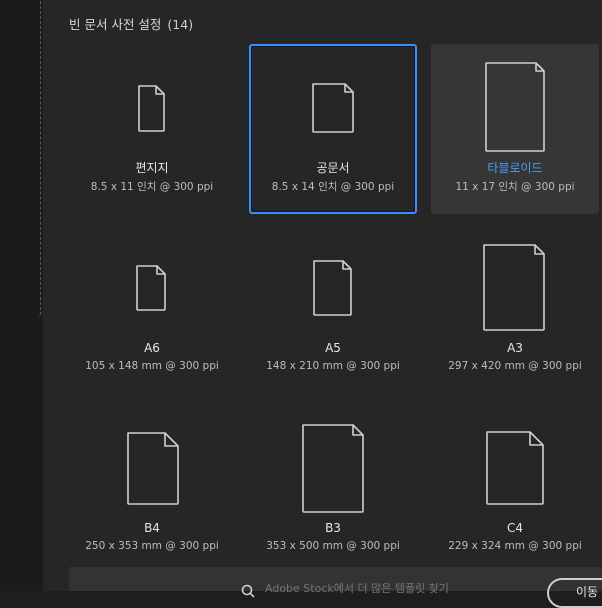 The height and width of the screenshot is (608, 602). I want to click on left-panel-edge, so click(39, 159).